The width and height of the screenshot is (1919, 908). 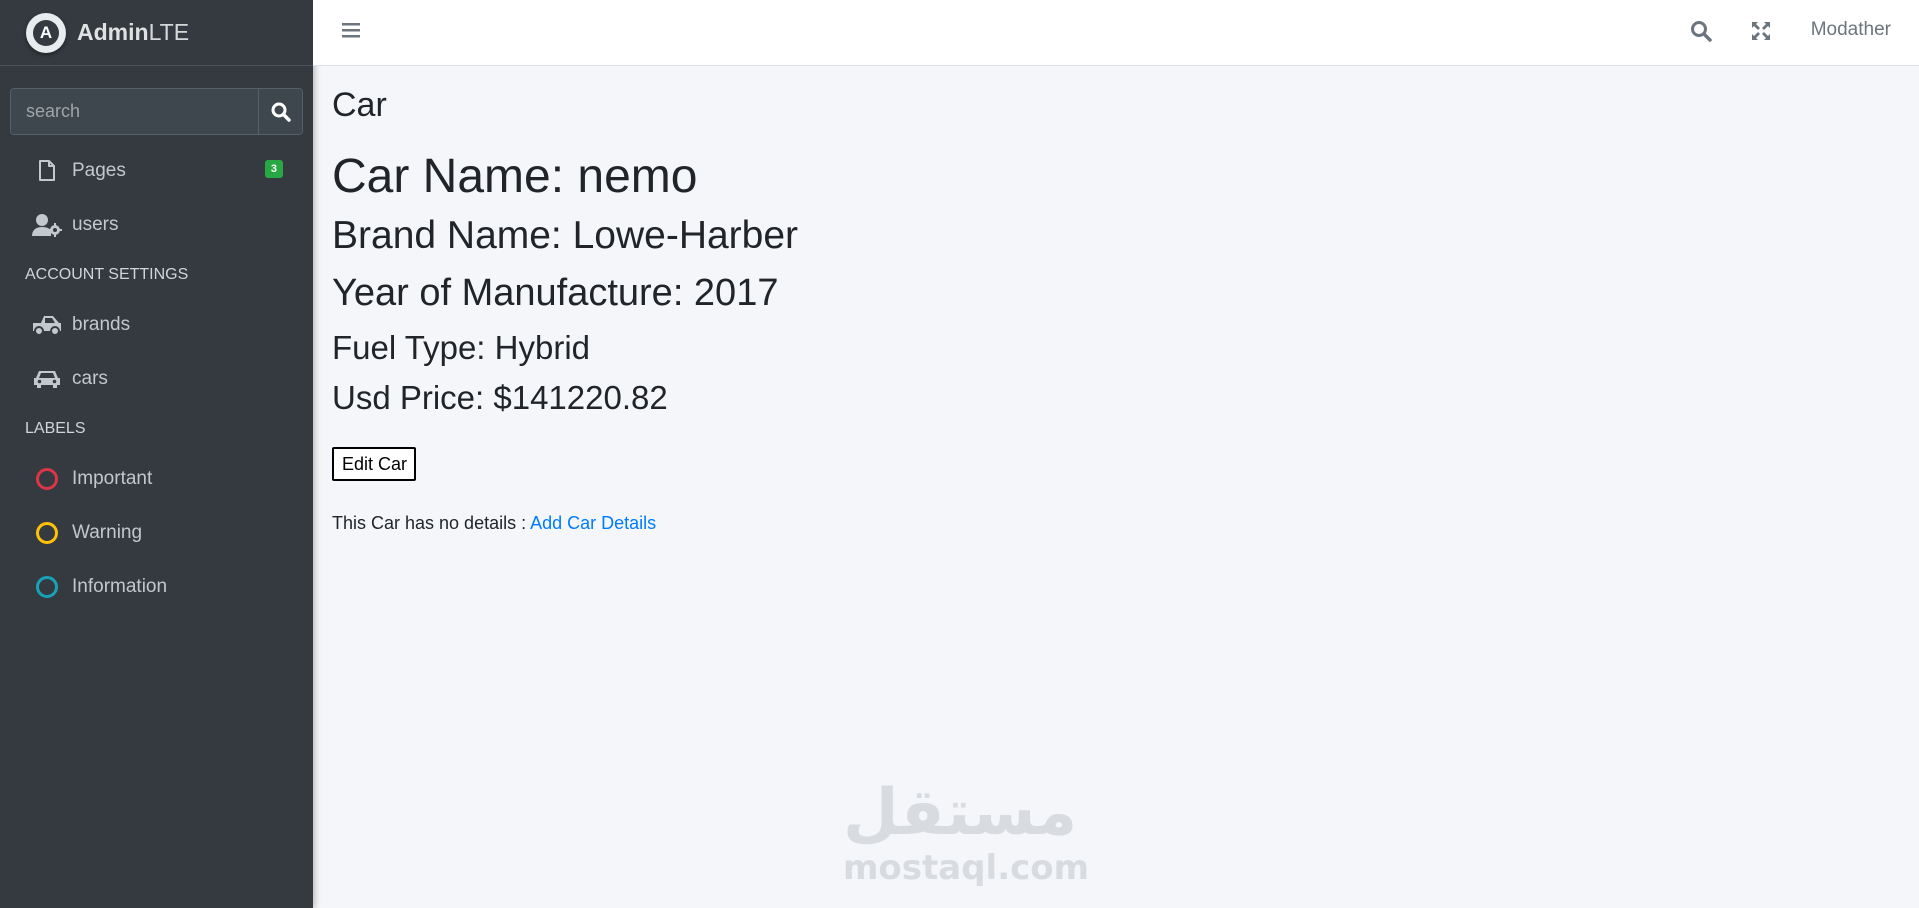 I want to click on sidebar-search, so click(x=156, y=111).